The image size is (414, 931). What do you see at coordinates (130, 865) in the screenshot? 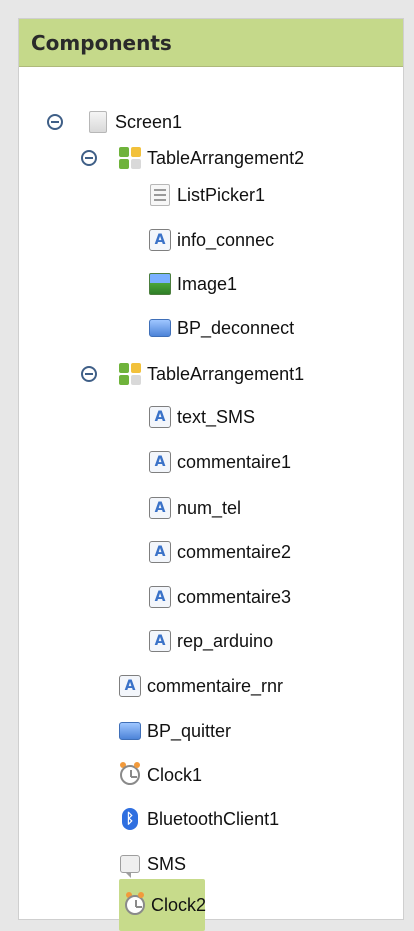
I see `sms-icon` at bounding box center [130, 865].